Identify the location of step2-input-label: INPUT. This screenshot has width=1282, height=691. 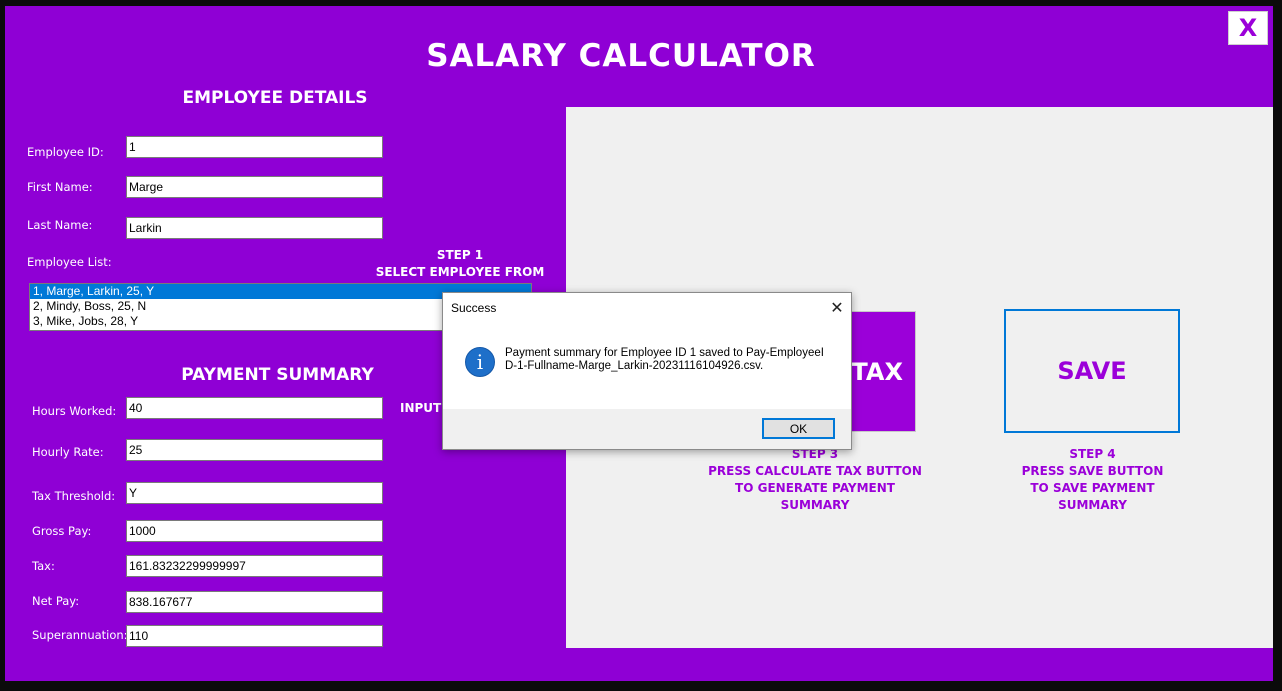
(421, 408).